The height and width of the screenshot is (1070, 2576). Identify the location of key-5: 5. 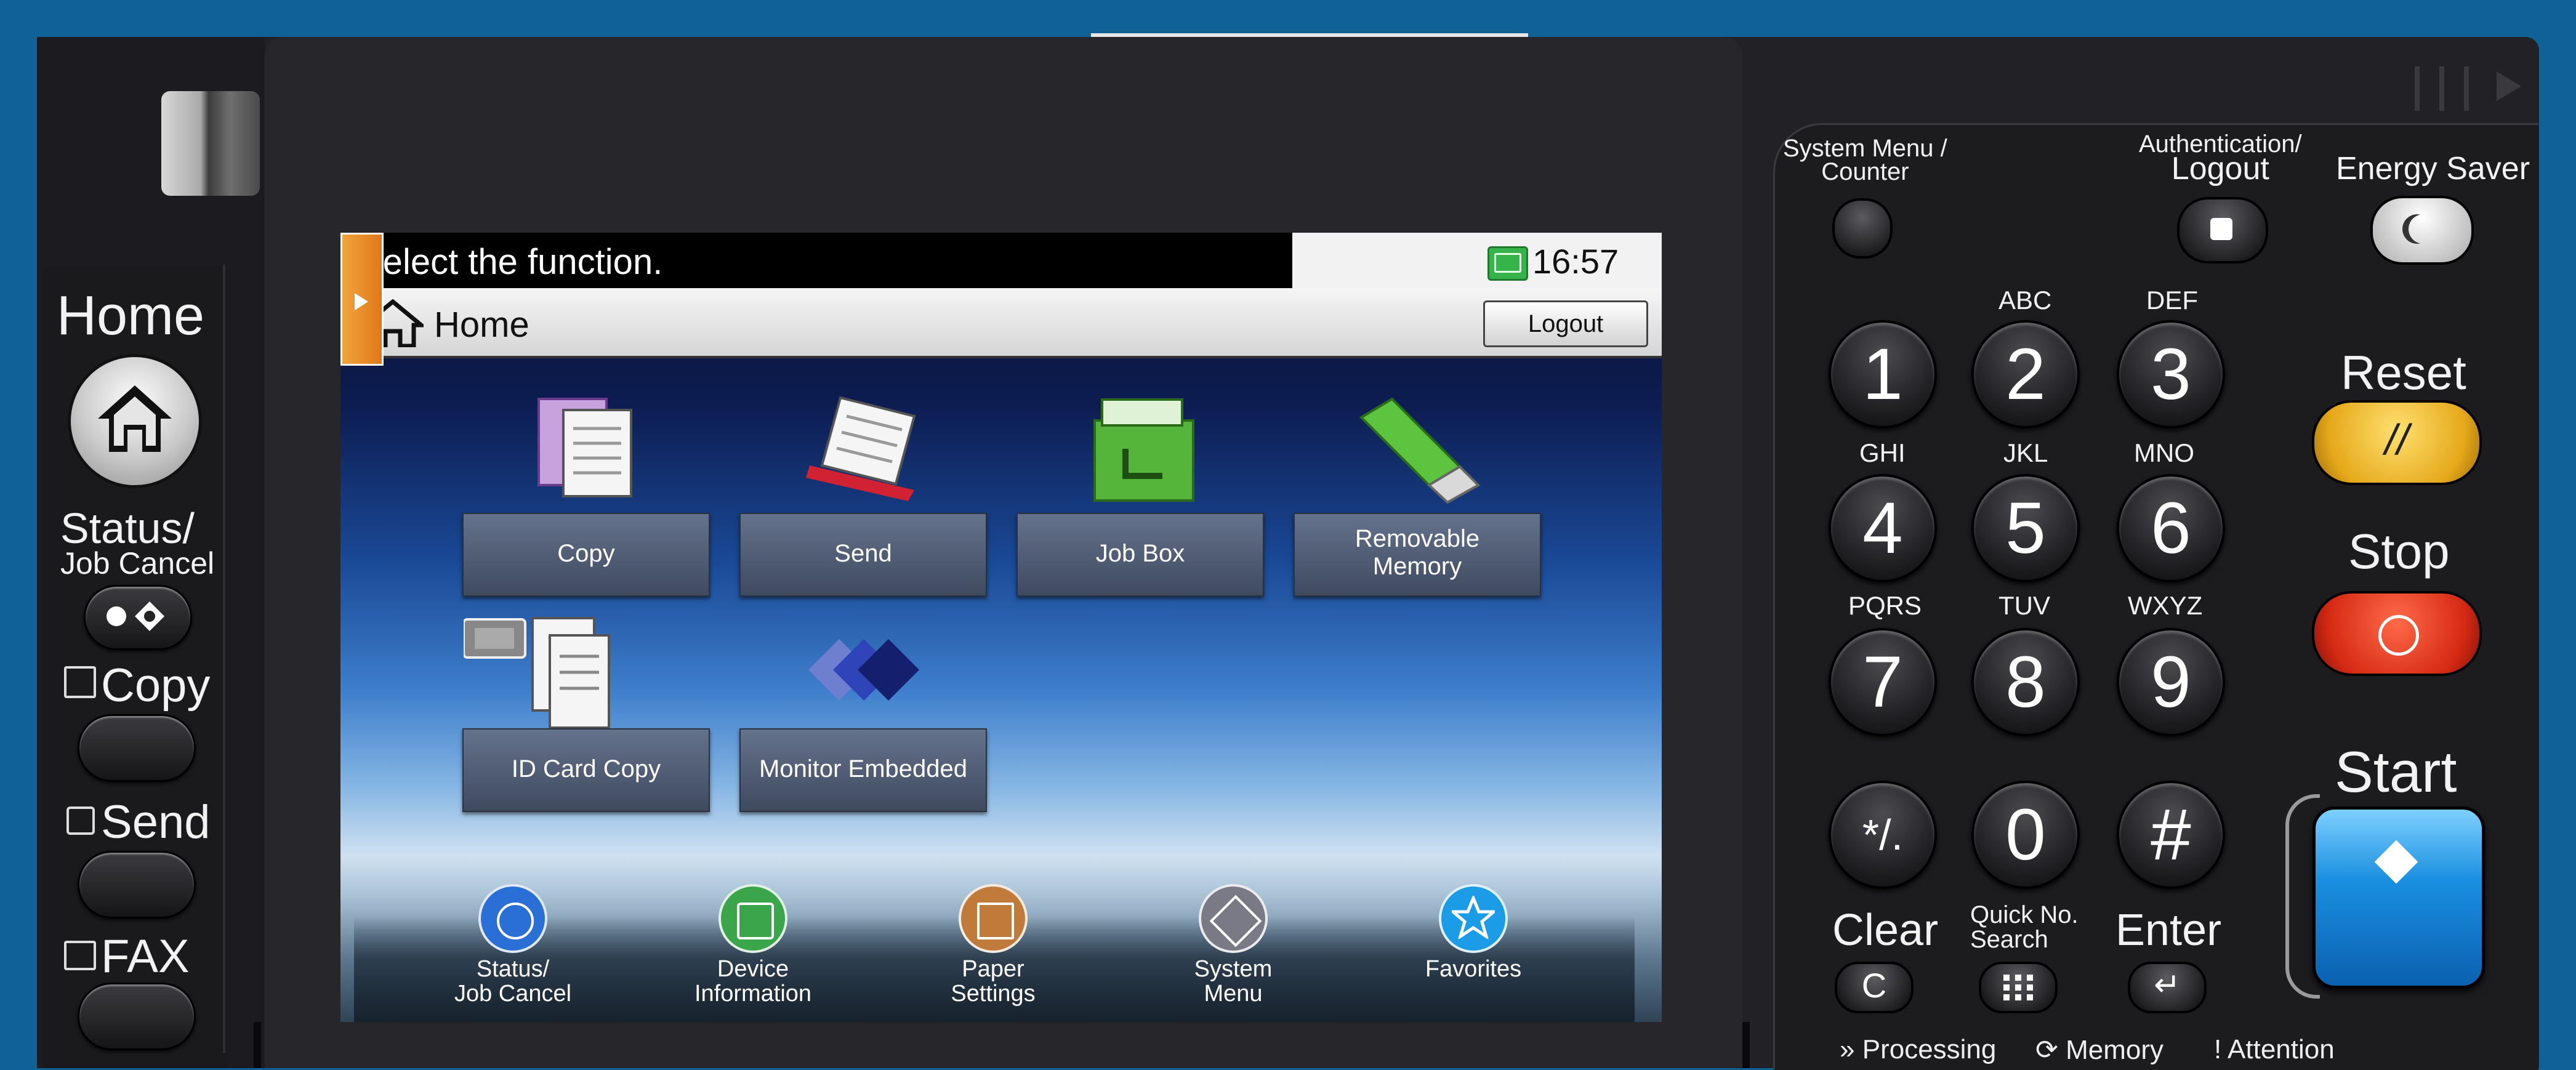
(2025, 528).